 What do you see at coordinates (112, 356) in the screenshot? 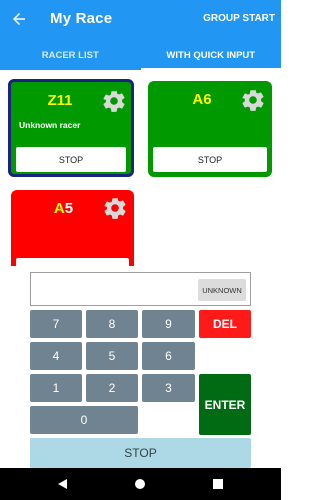
I see `key-5: 5` at bounding box center [112, 356].